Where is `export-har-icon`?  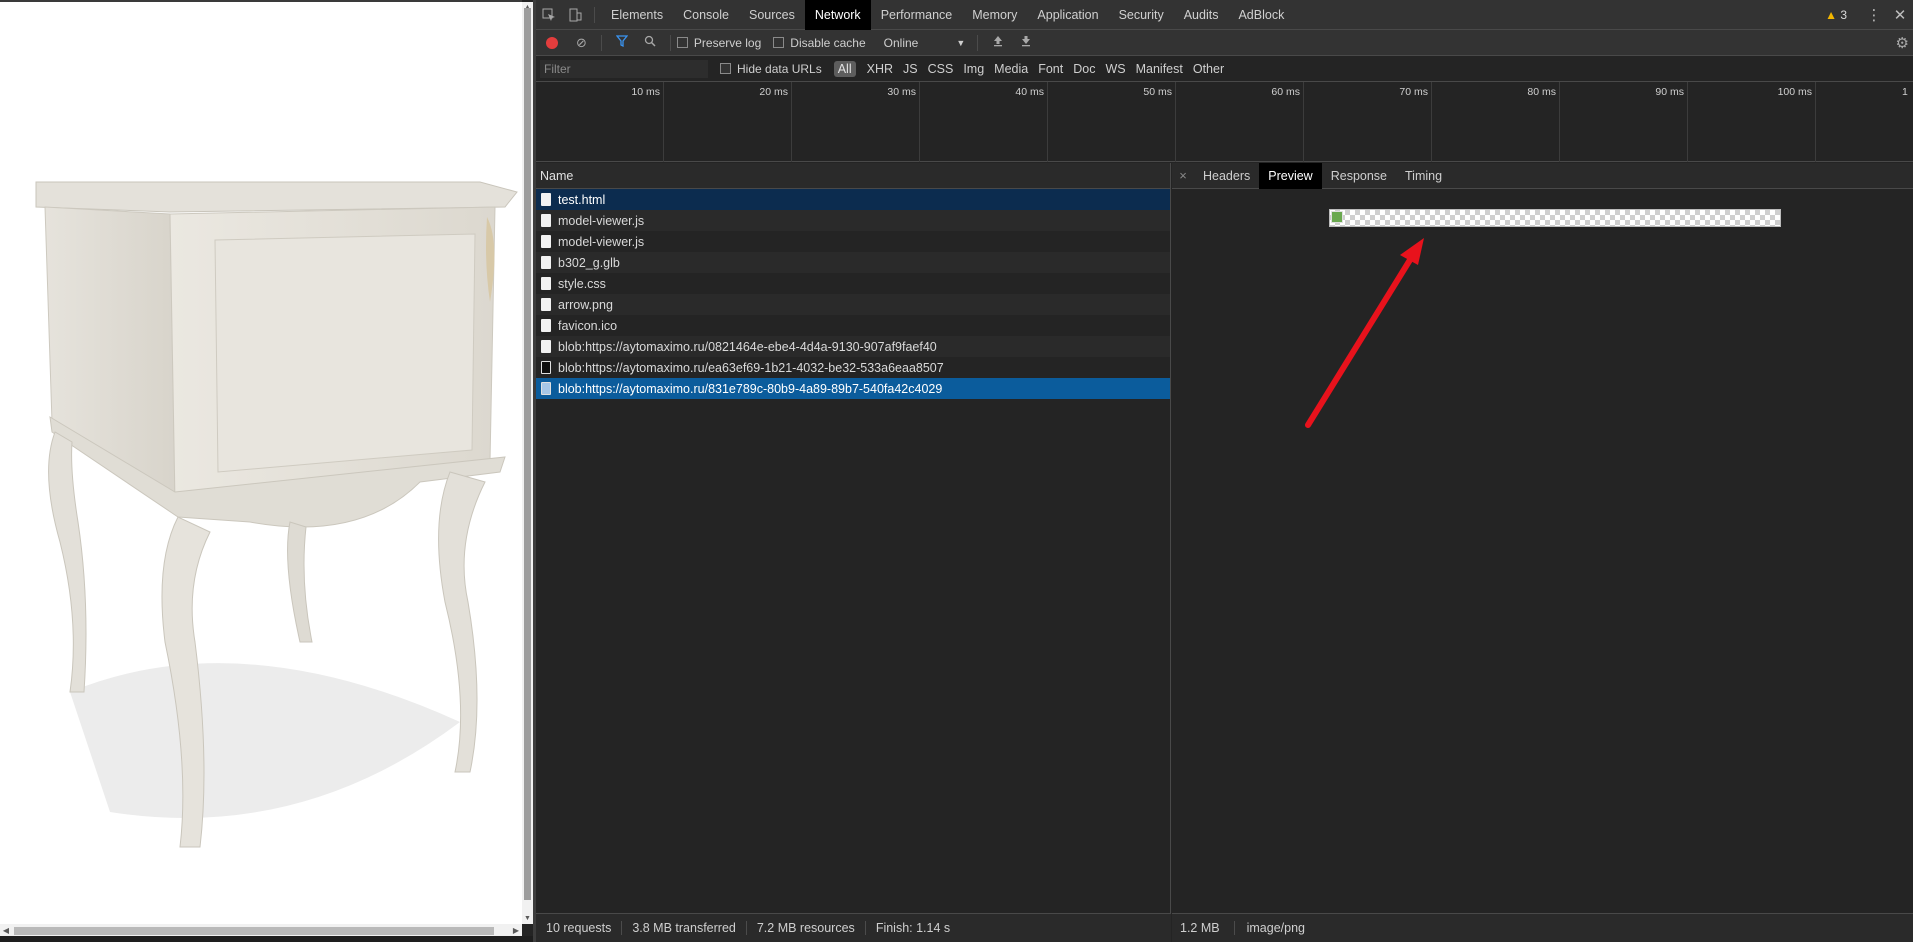
export-har-icon is located at coordinates (1026, 42).